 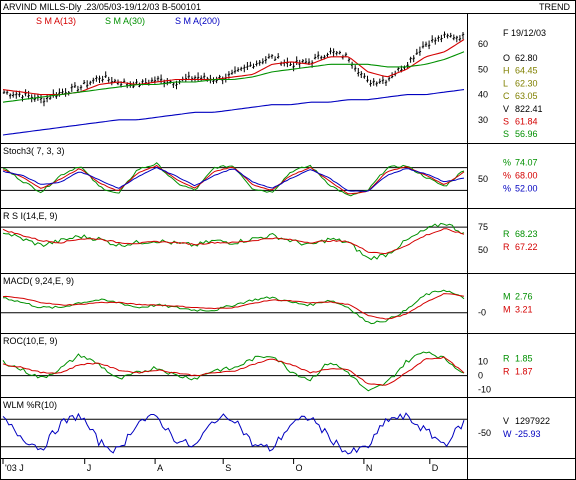 I want to click on rsi-readout-key: R, so click(x=506, y=234).